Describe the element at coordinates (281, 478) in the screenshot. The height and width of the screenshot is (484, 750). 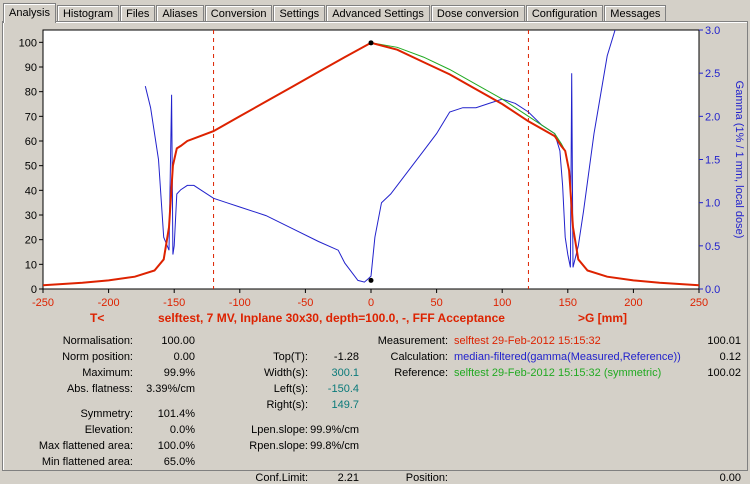
I see `stat-label: Conf.Limit:` at that location.